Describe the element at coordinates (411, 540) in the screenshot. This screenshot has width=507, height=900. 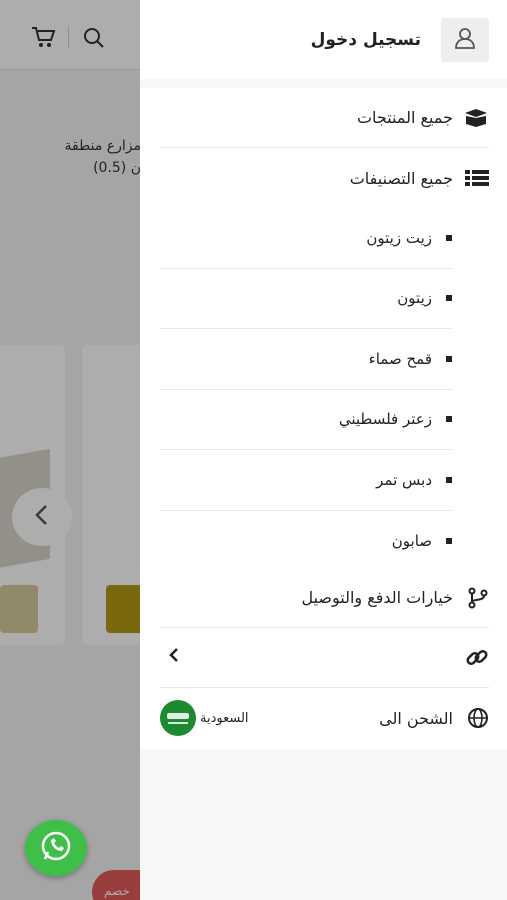
I see `category-label: صابون` at that location.